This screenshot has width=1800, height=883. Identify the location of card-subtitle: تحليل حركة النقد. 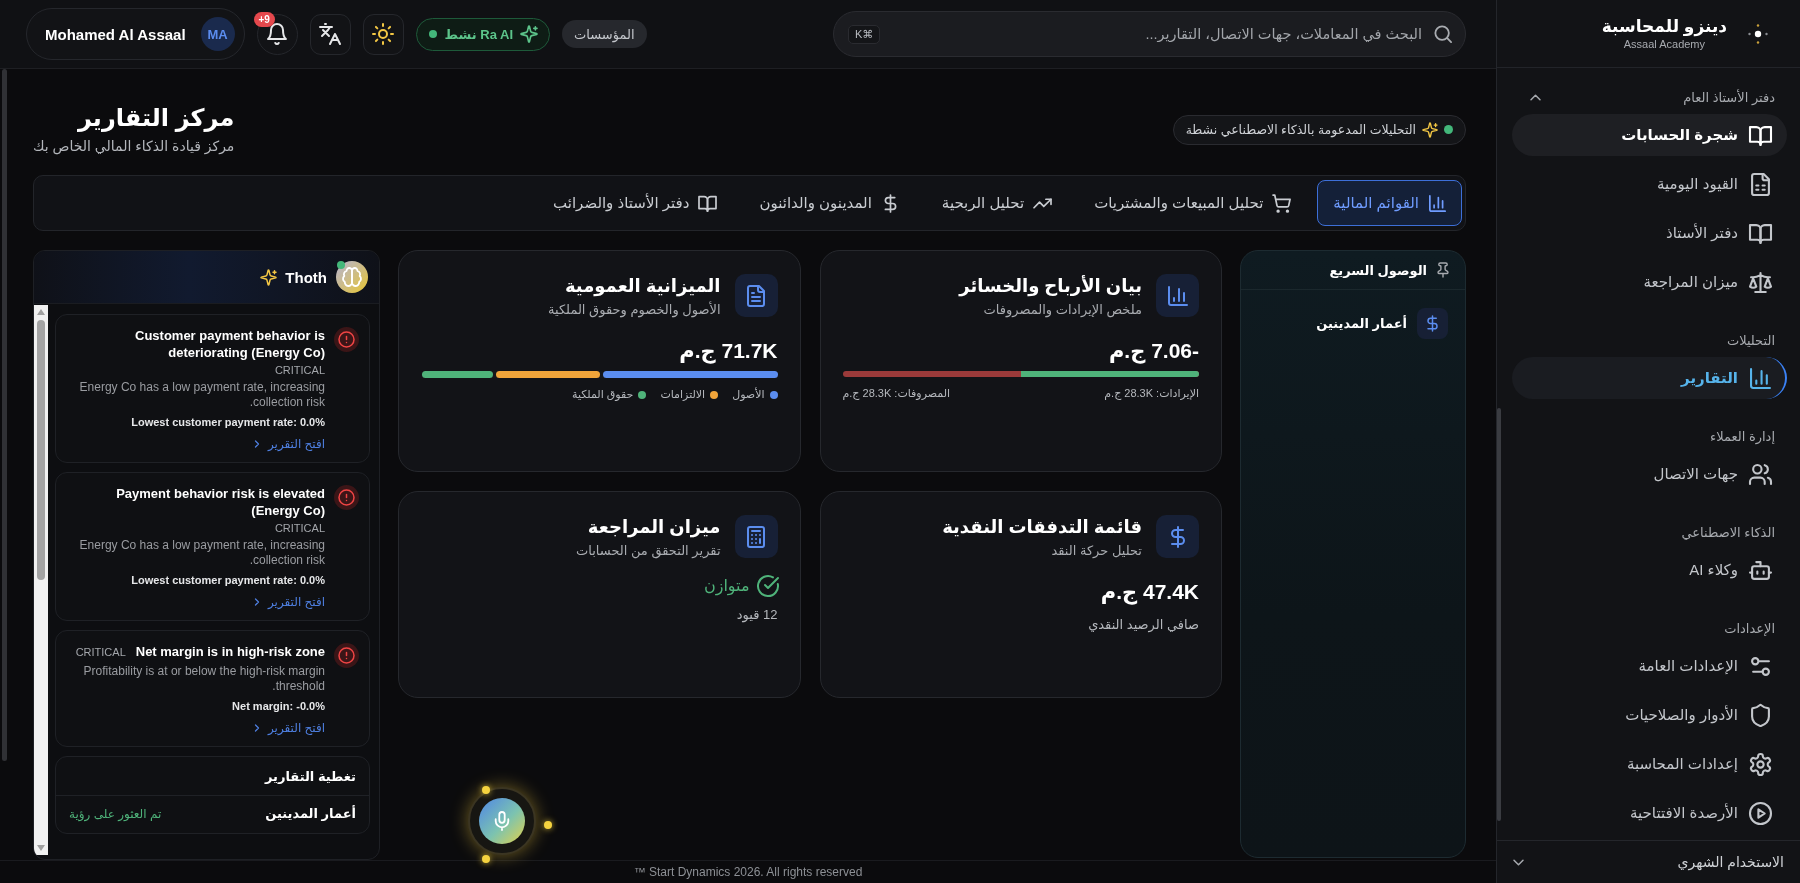
(1096, 551).